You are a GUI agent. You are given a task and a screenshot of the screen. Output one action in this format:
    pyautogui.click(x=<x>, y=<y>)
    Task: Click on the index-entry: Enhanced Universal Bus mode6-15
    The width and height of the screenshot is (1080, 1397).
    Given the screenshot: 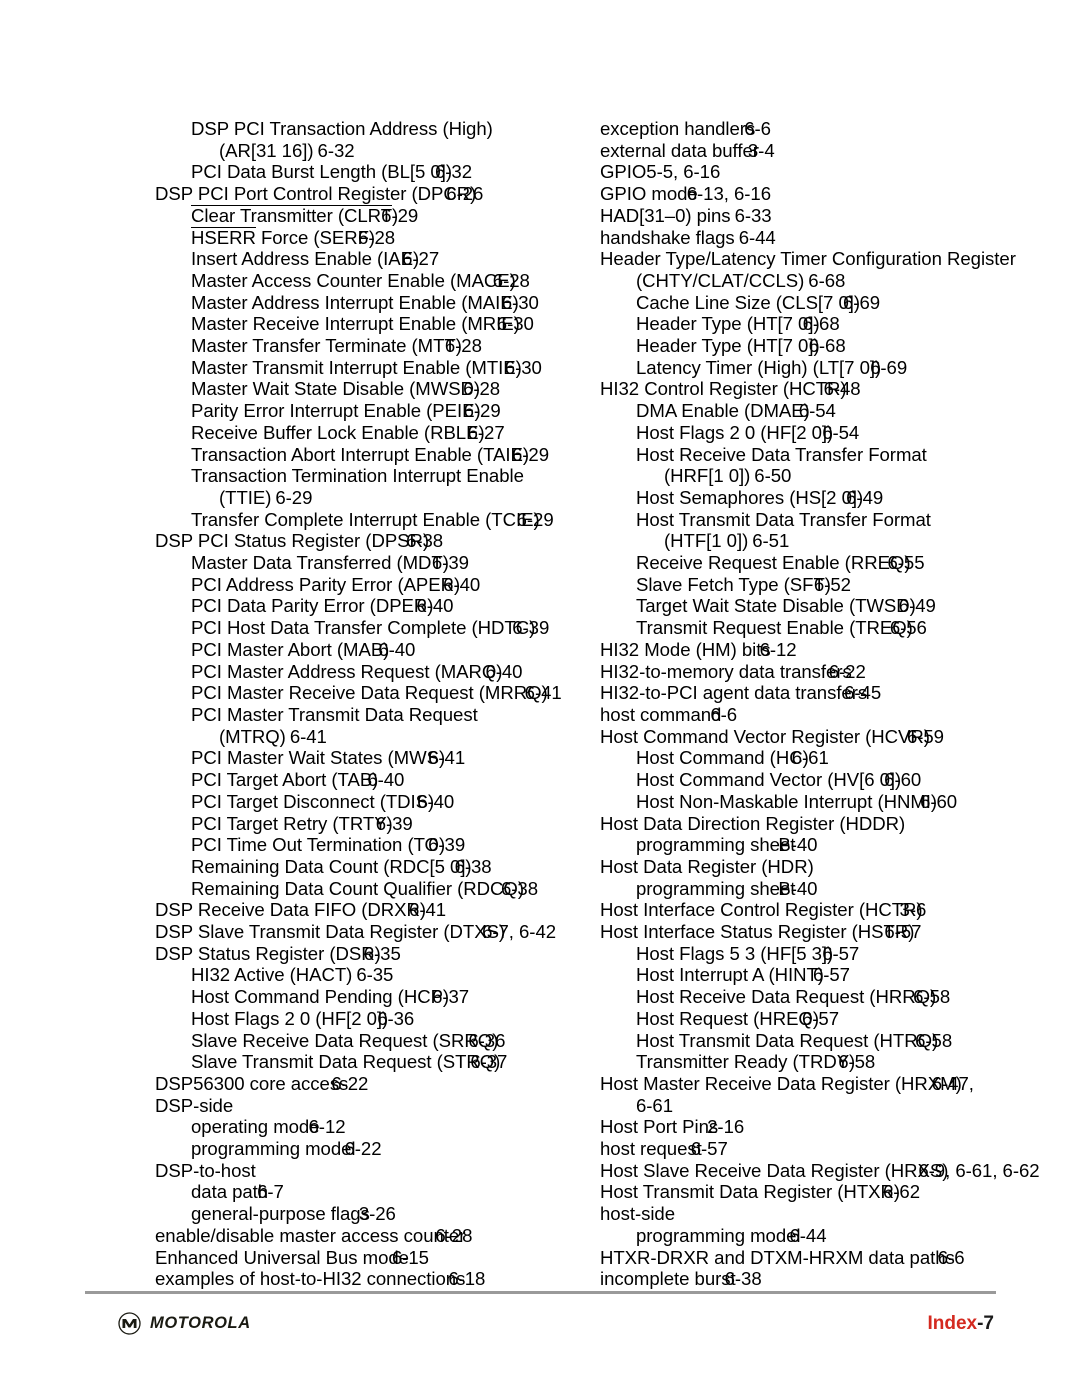 What is the action you would take?
    pyautogui.click(x=375, y=1258)
    